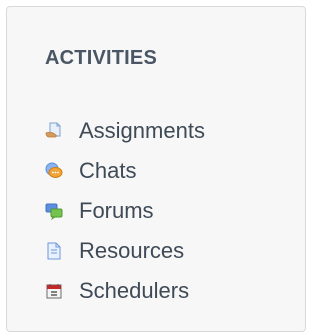  Describe the element at coordinates (101, 58) in the screenshot. I see `block-title: ACTIVITIES` at that location.